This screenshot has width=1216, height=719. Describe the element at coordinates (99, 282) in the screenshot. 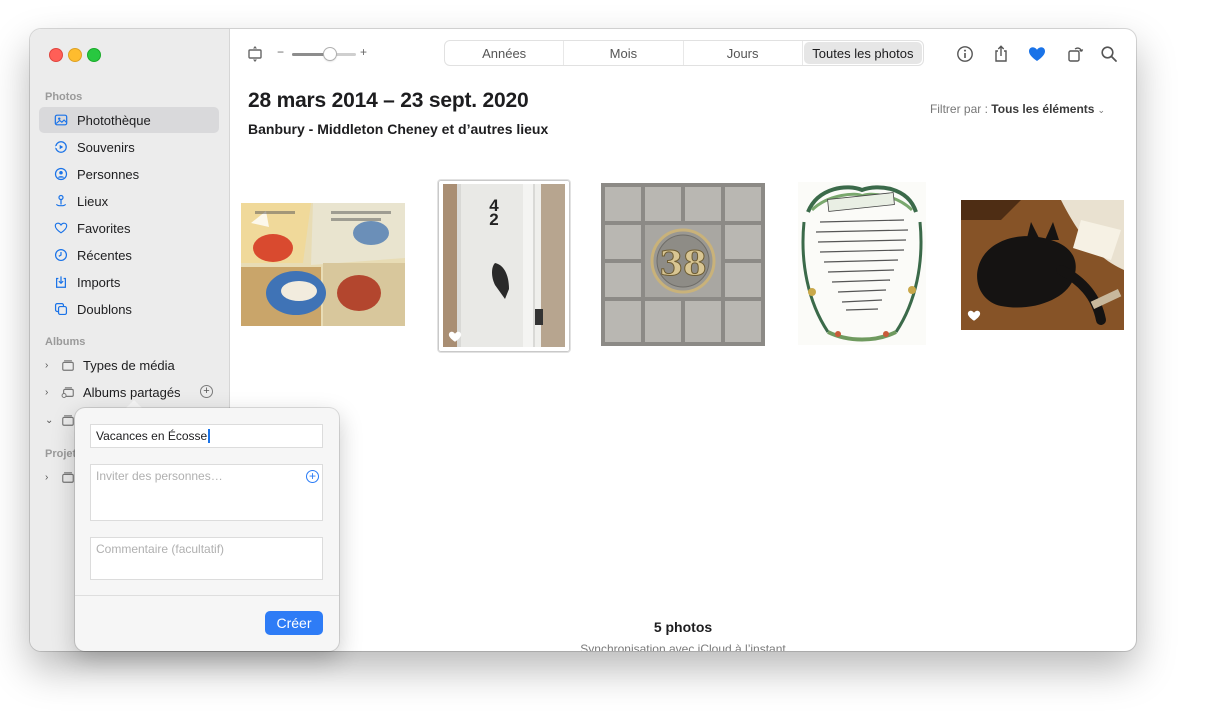

I see `sidebar-item-label: Imports` at that location.